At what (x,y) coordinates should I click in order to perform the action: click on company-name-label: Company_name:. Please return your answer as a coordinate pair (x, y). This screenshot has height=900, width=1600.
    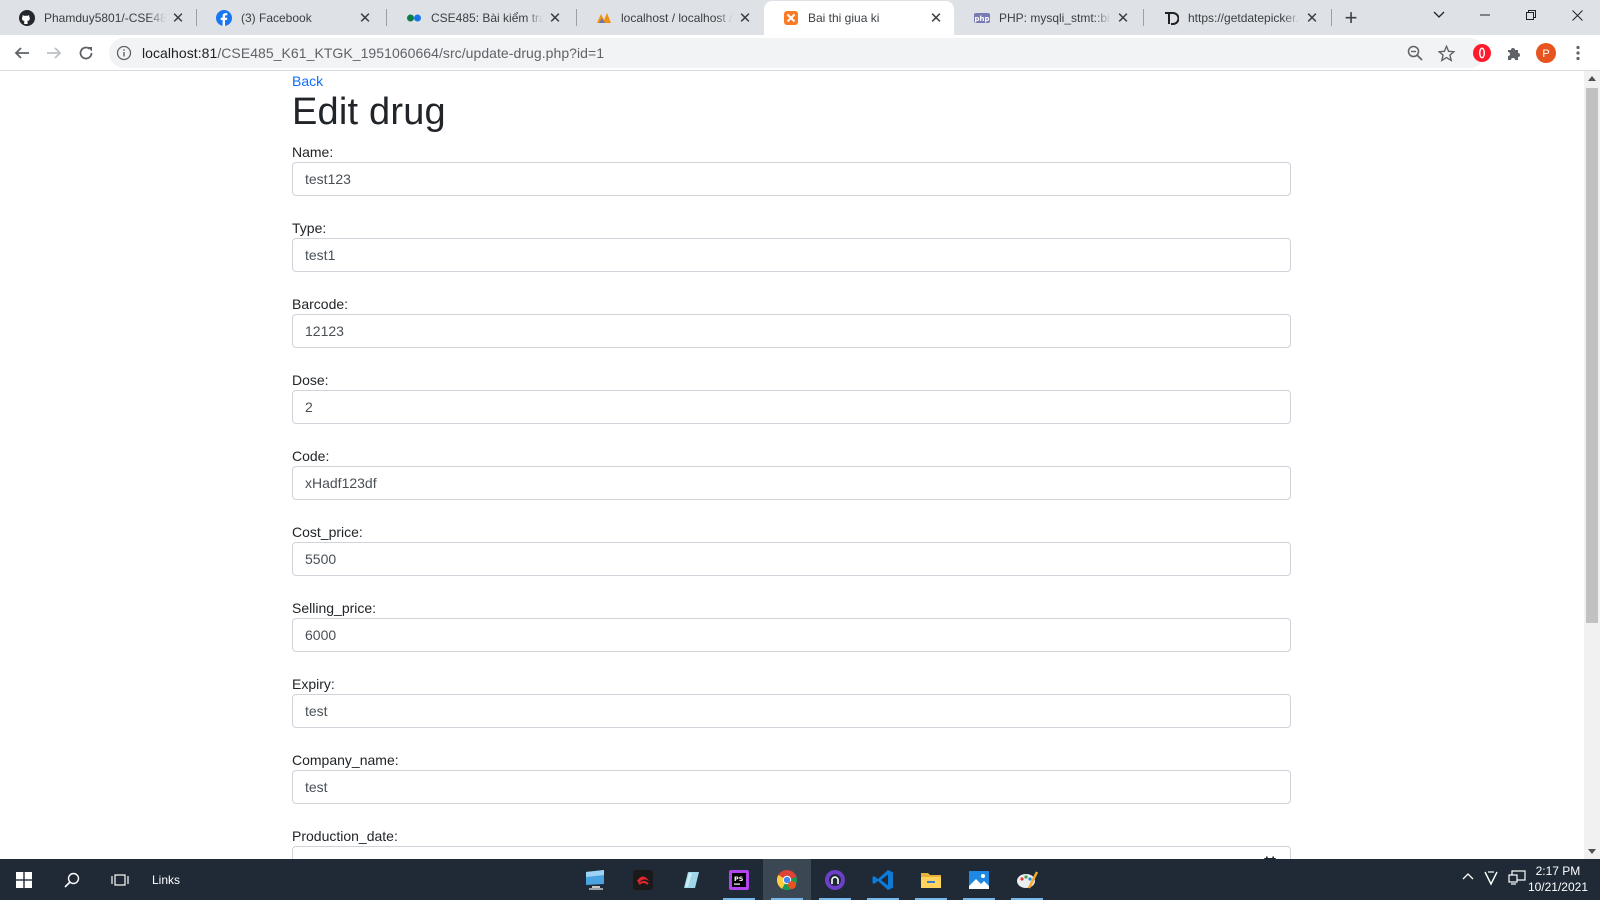
    Looking at the image, I should click on (345, 760).